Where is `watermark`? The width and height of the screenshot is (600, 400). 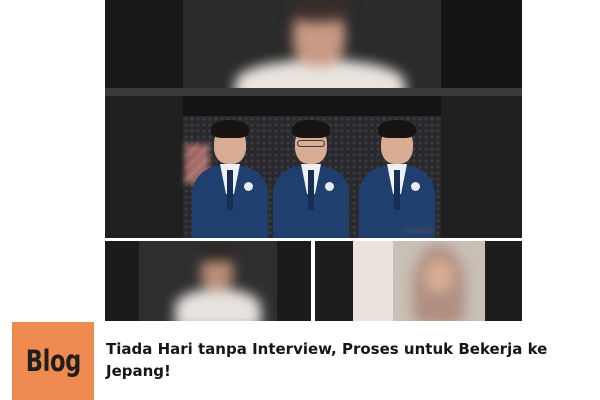 watermark is located at coordinates (418, 230).